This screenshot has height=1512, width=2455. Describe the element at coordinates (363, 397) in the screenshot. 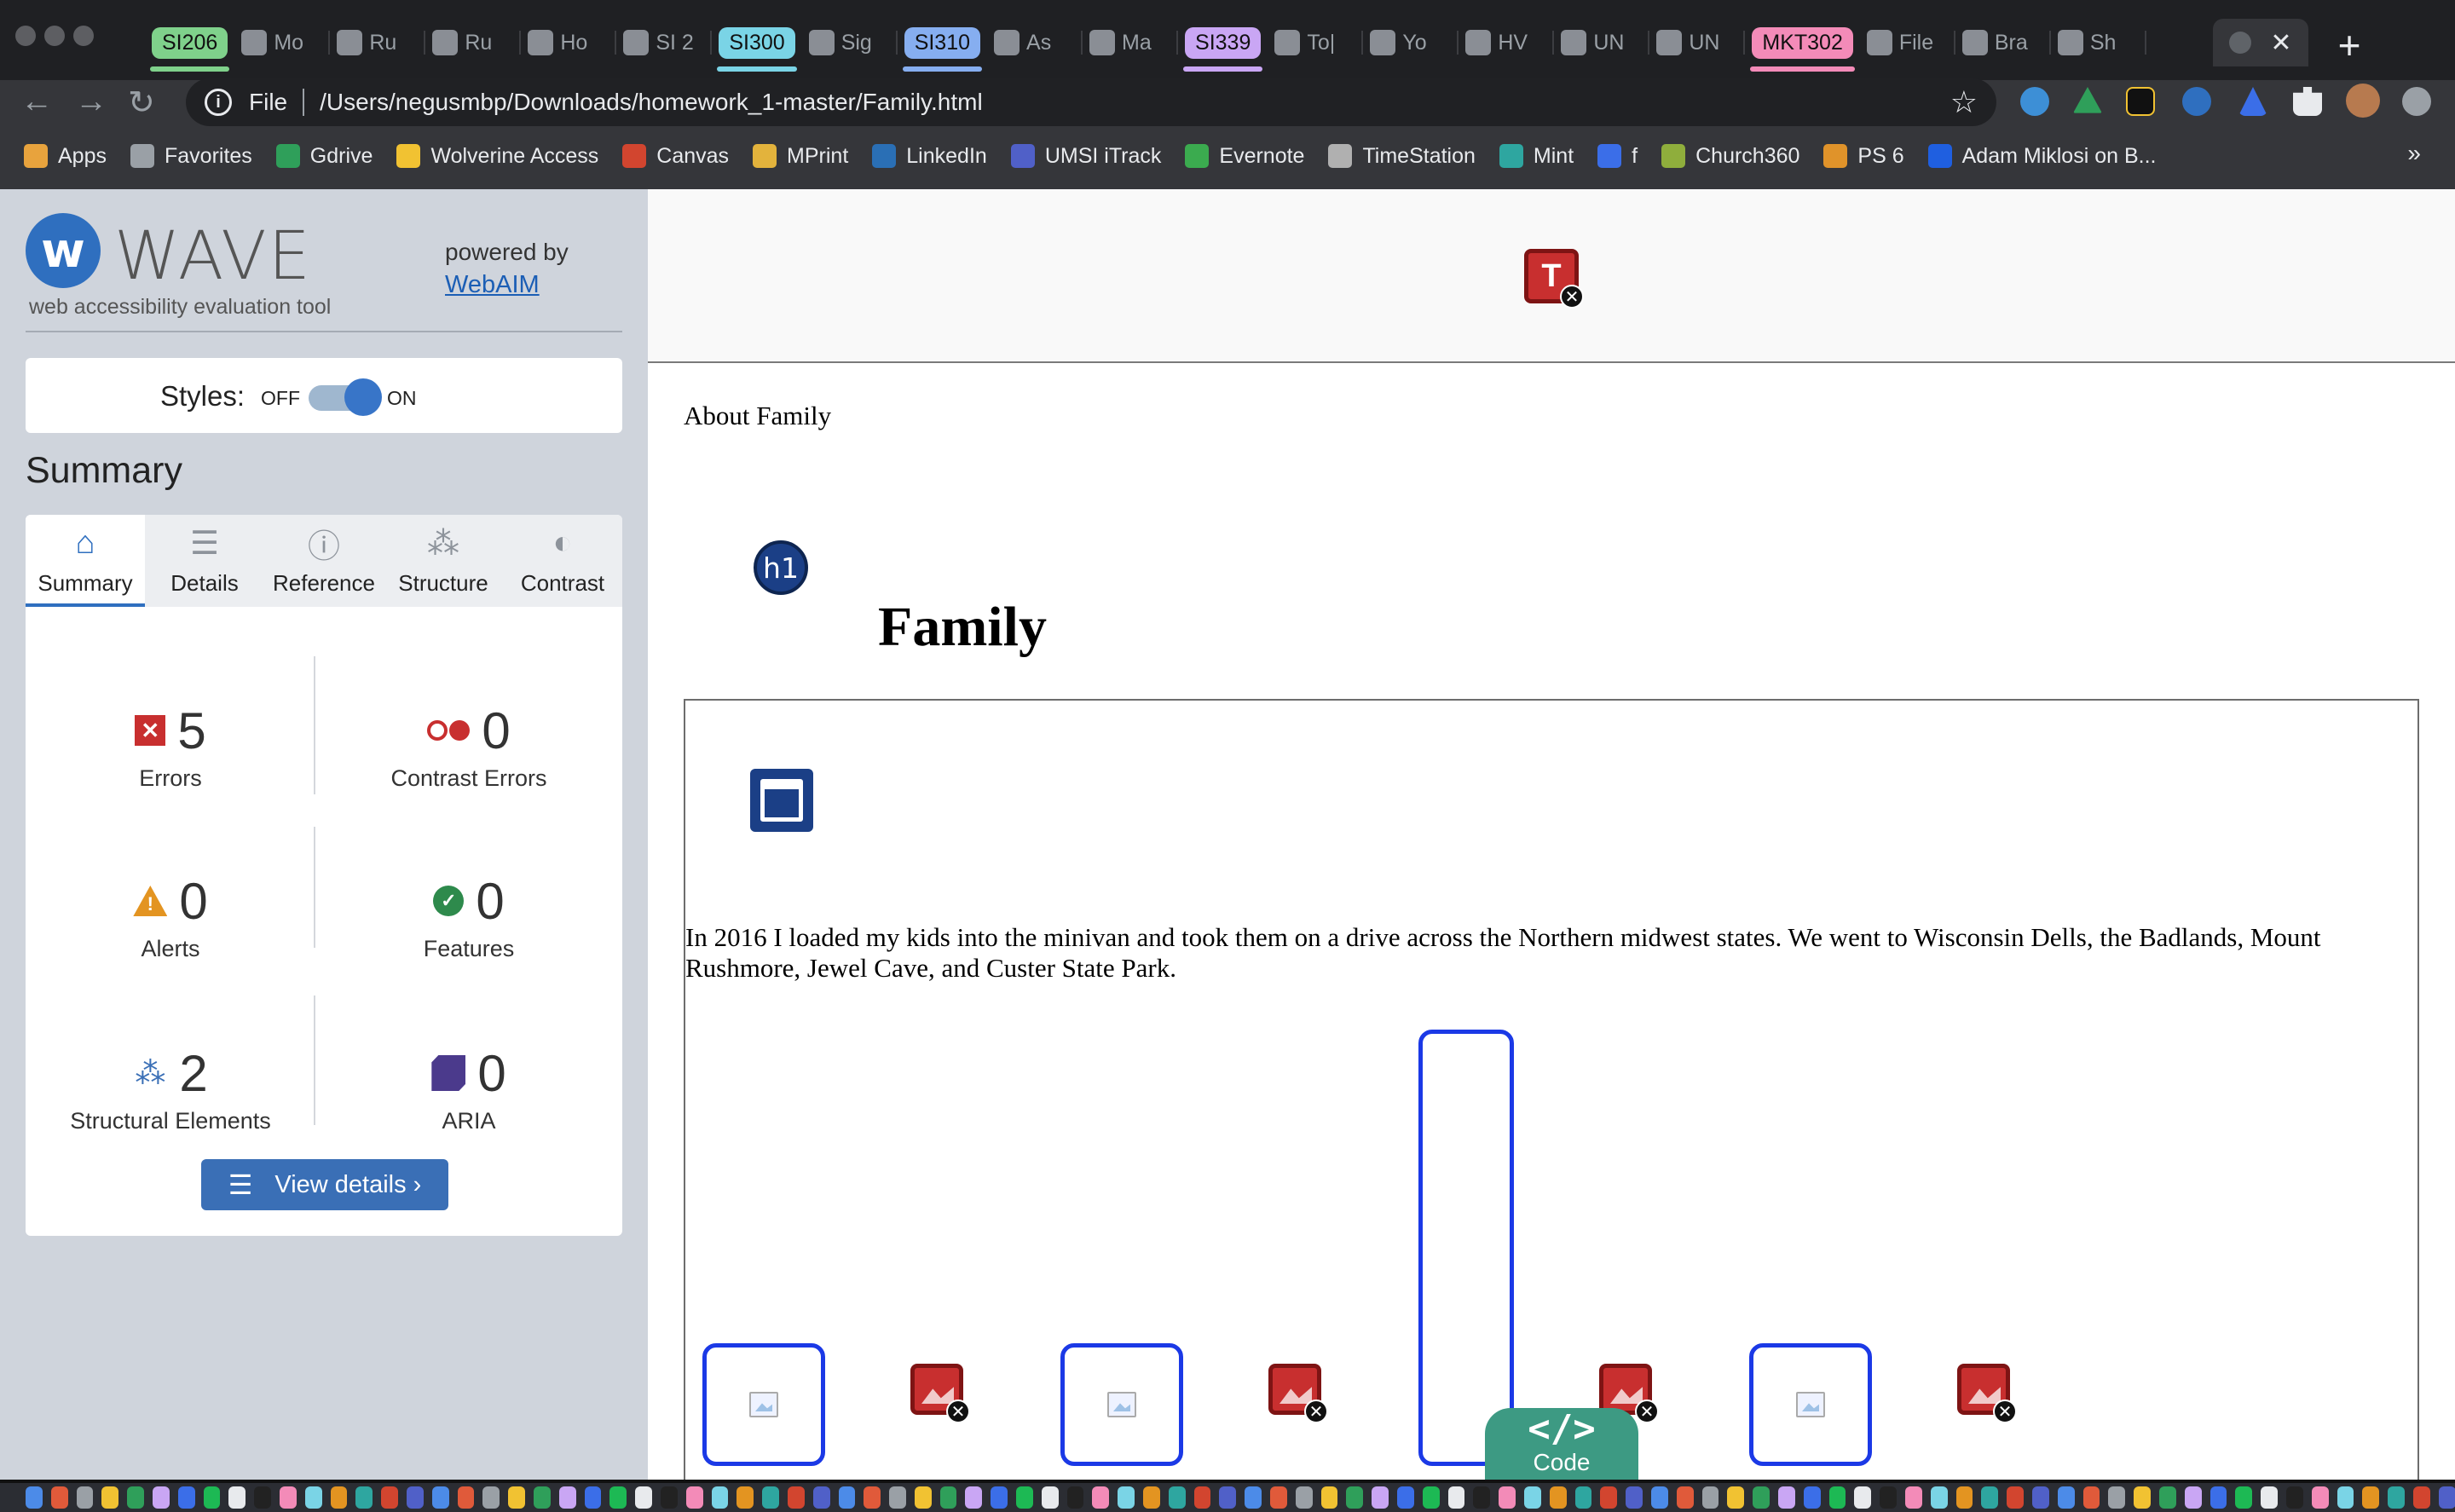

I see `styles-toggle-knob` at that location.